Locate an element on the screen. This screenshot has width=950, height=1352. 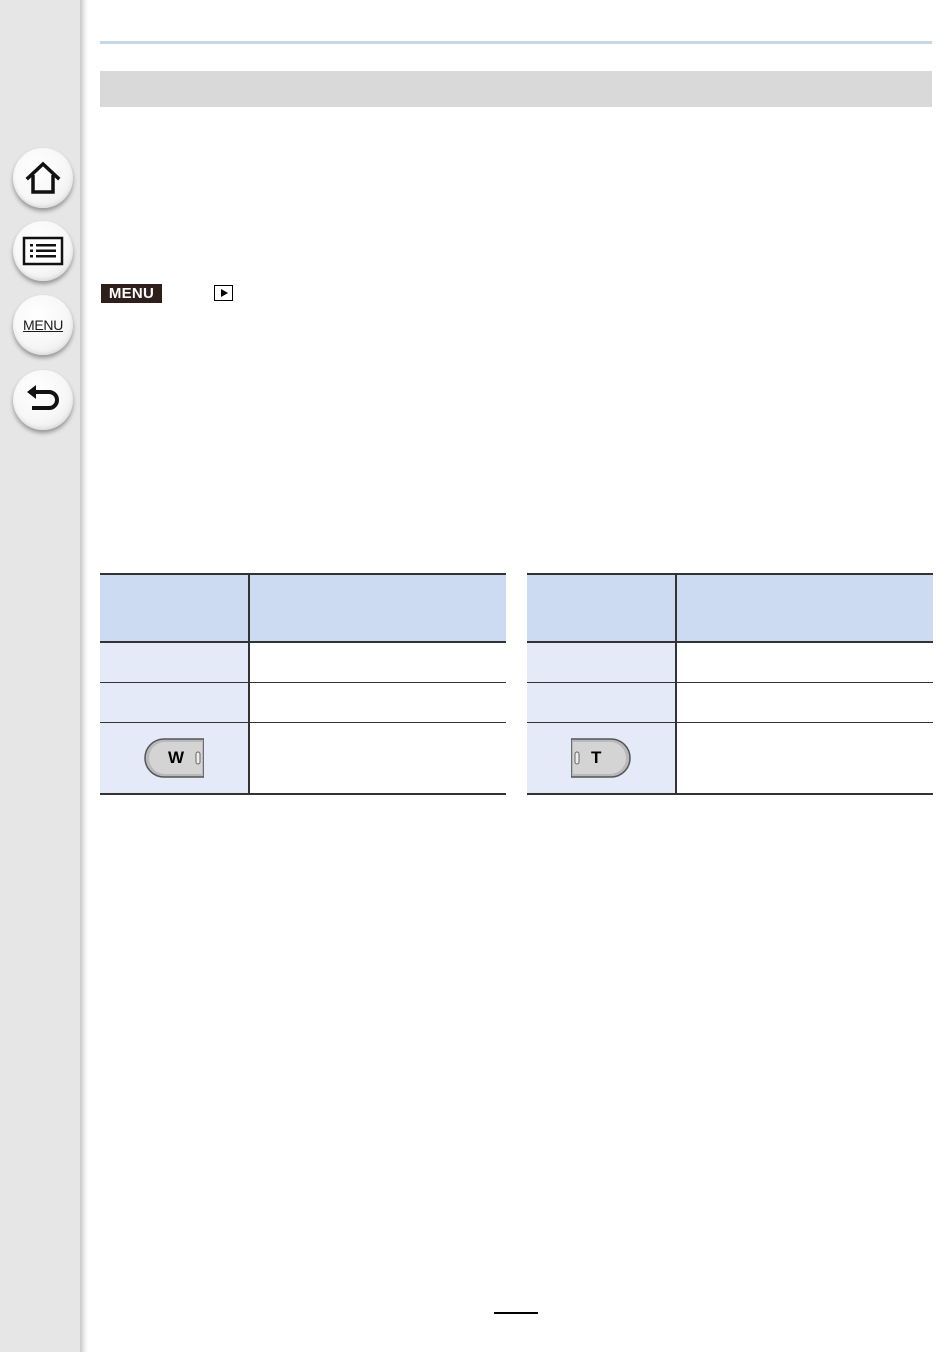
zoom-table-left: W is located at coordinates (303, 684).